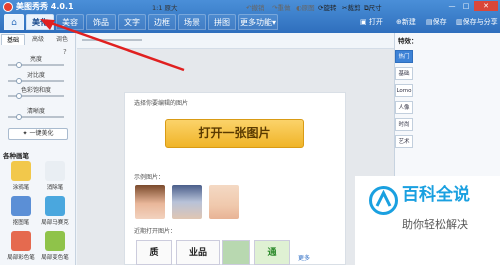 The image size is (500, 265). I want to click on tab-beautify: 美化, so click(40, 22).